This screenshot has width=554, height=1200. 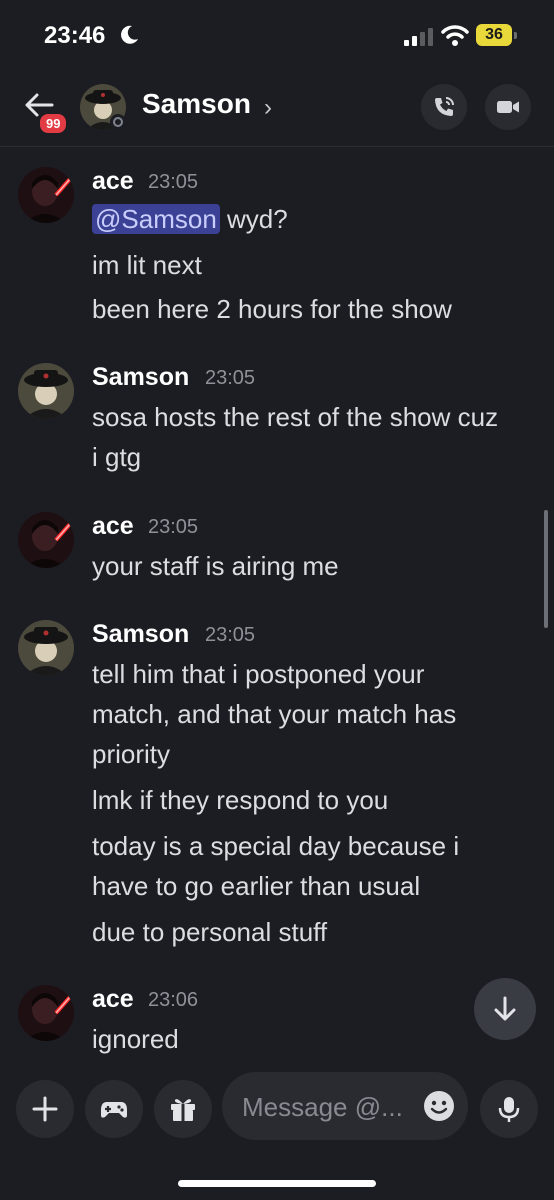 I want to click on video-call-button, so click(x=508, y=107).